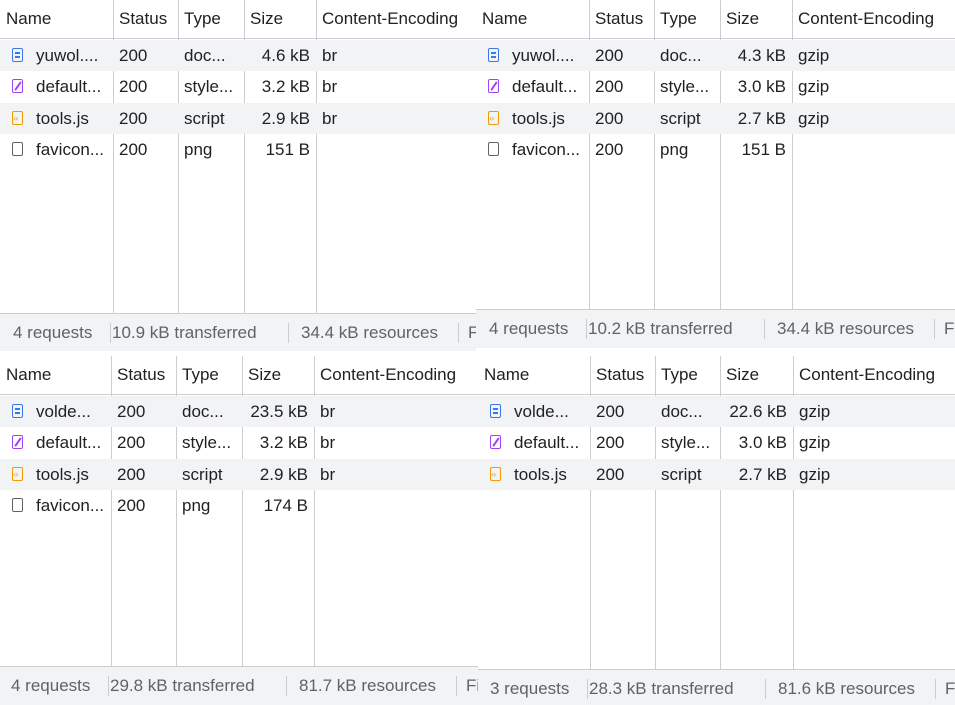  Describe the element at coordinates (285, 55) in the screenshot. I see `cell-size: 4.6 kB` at that location.